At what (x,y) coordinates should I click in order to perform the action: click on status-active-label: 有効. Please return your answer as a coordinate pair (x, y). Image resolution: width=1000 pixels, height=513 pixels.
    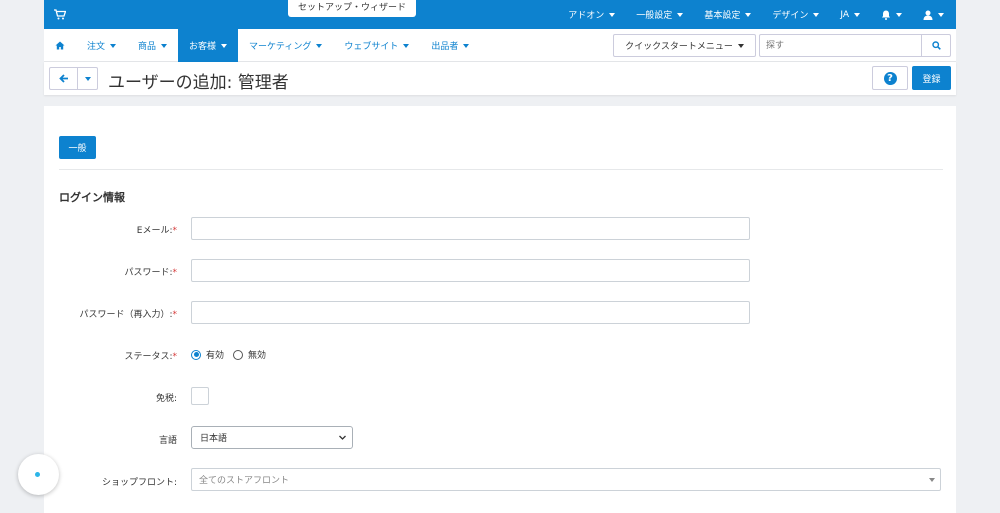
    Looking at the image, I should click on (215, 356).